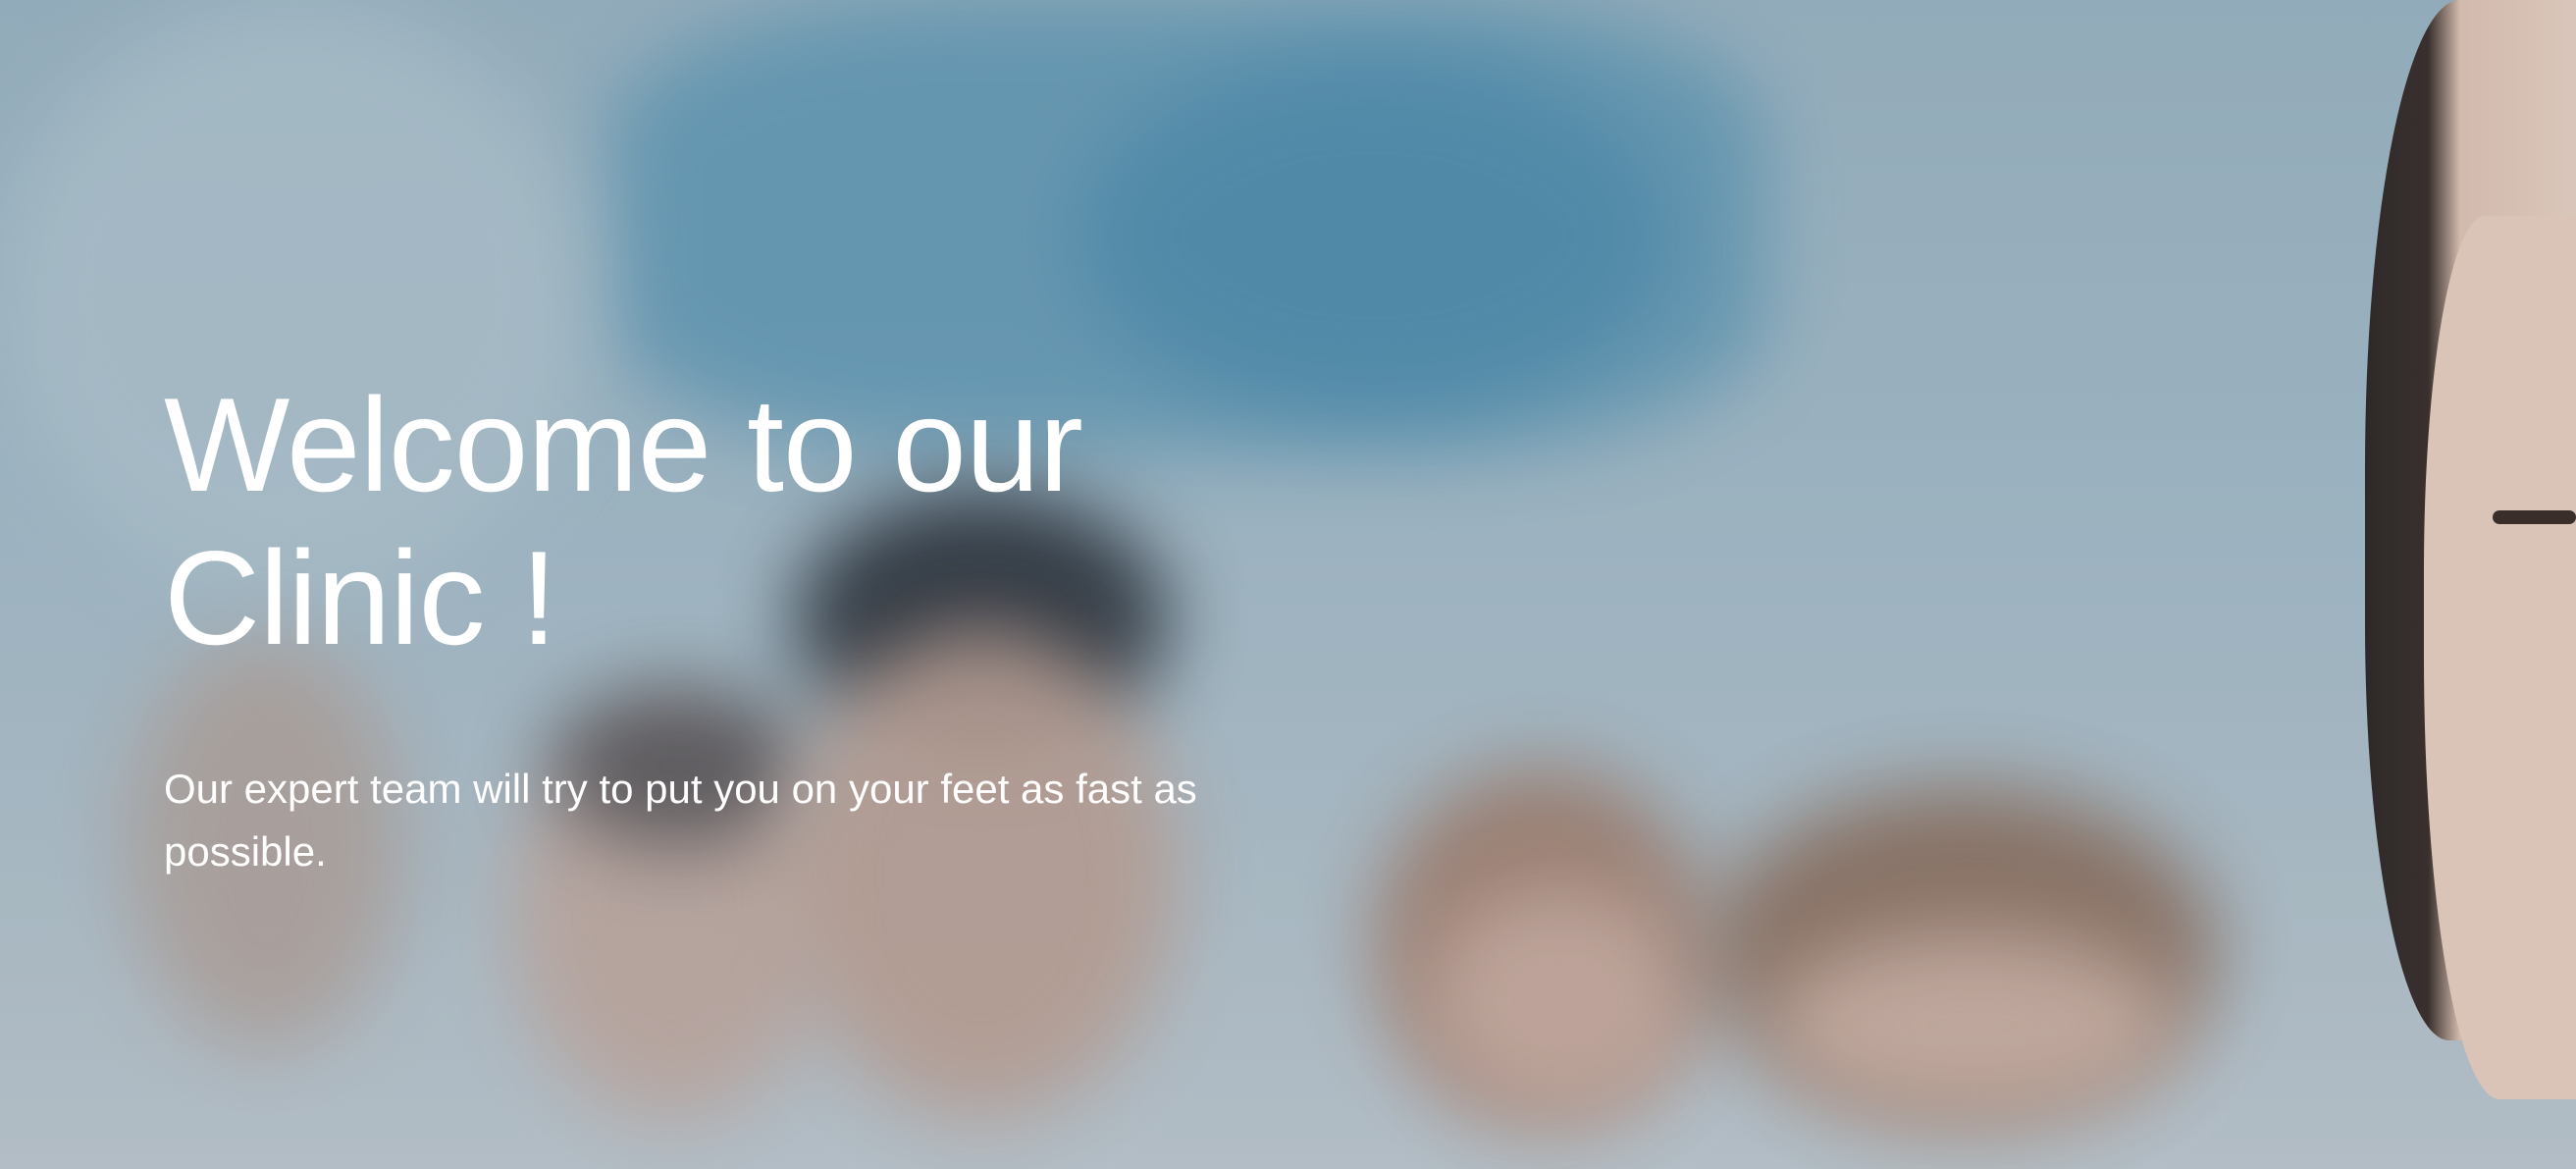 The image size is (2576, 1169). What do you see at coordinates (623, 521) in the screenshot?
I see `hero-title: Welcome to our Clinic !` at bounding box center [623, 521].